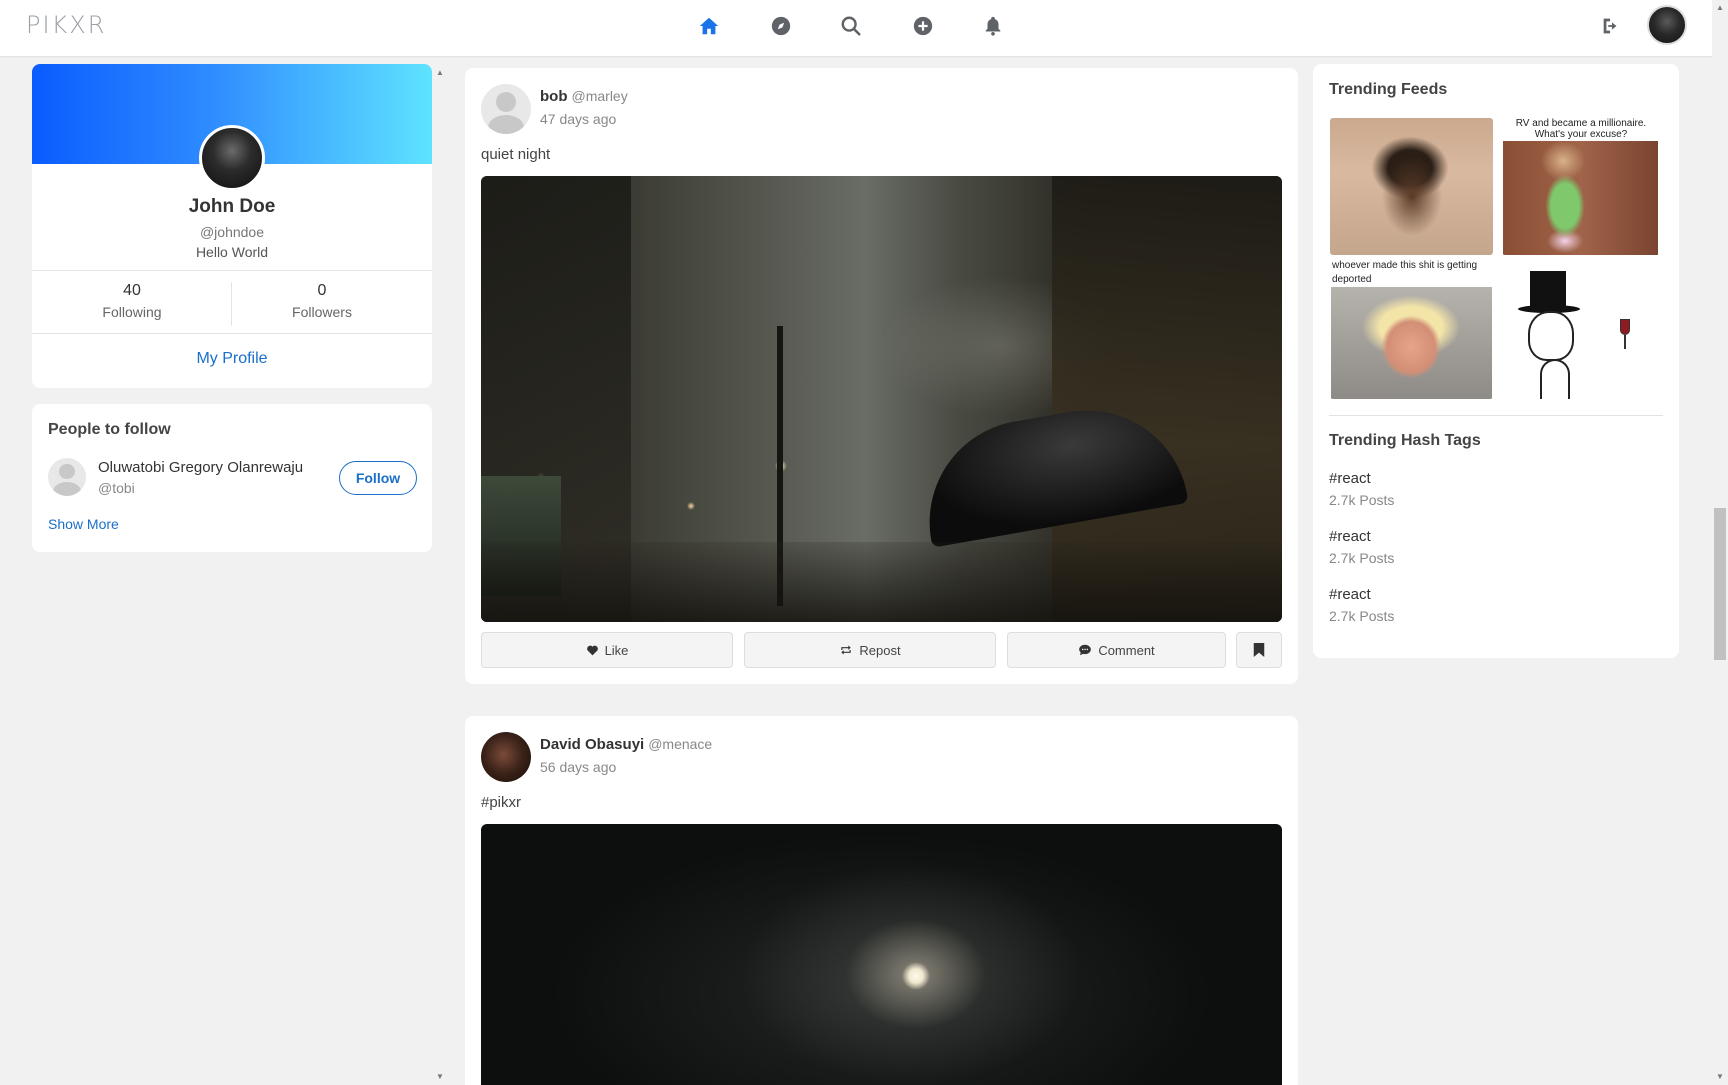 The height and width of the screenshot is (1085, 1728). I want to click on heart-icon, so click(592, 650).